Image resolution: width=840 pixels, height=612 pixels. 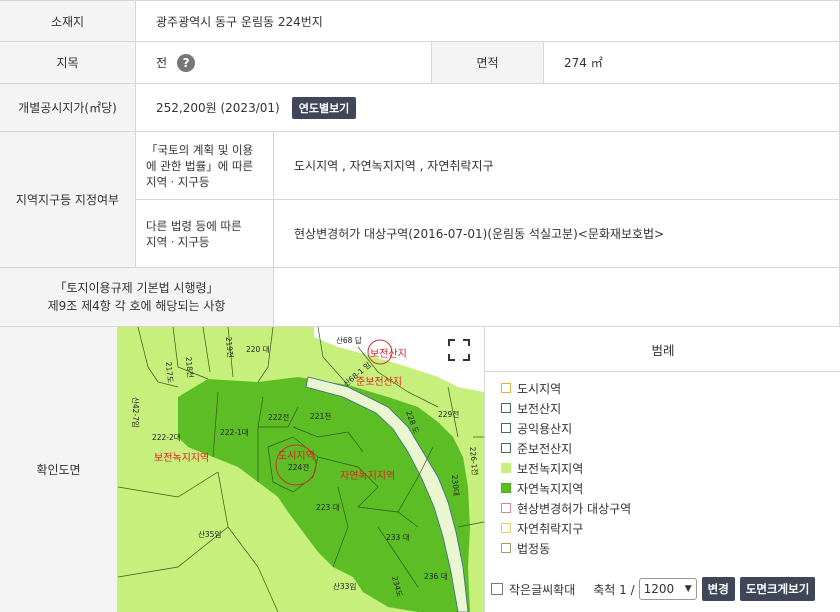 I want to click on location-value: 광주광역시 동구 운림동 224번지, so click(x=488, y=21).